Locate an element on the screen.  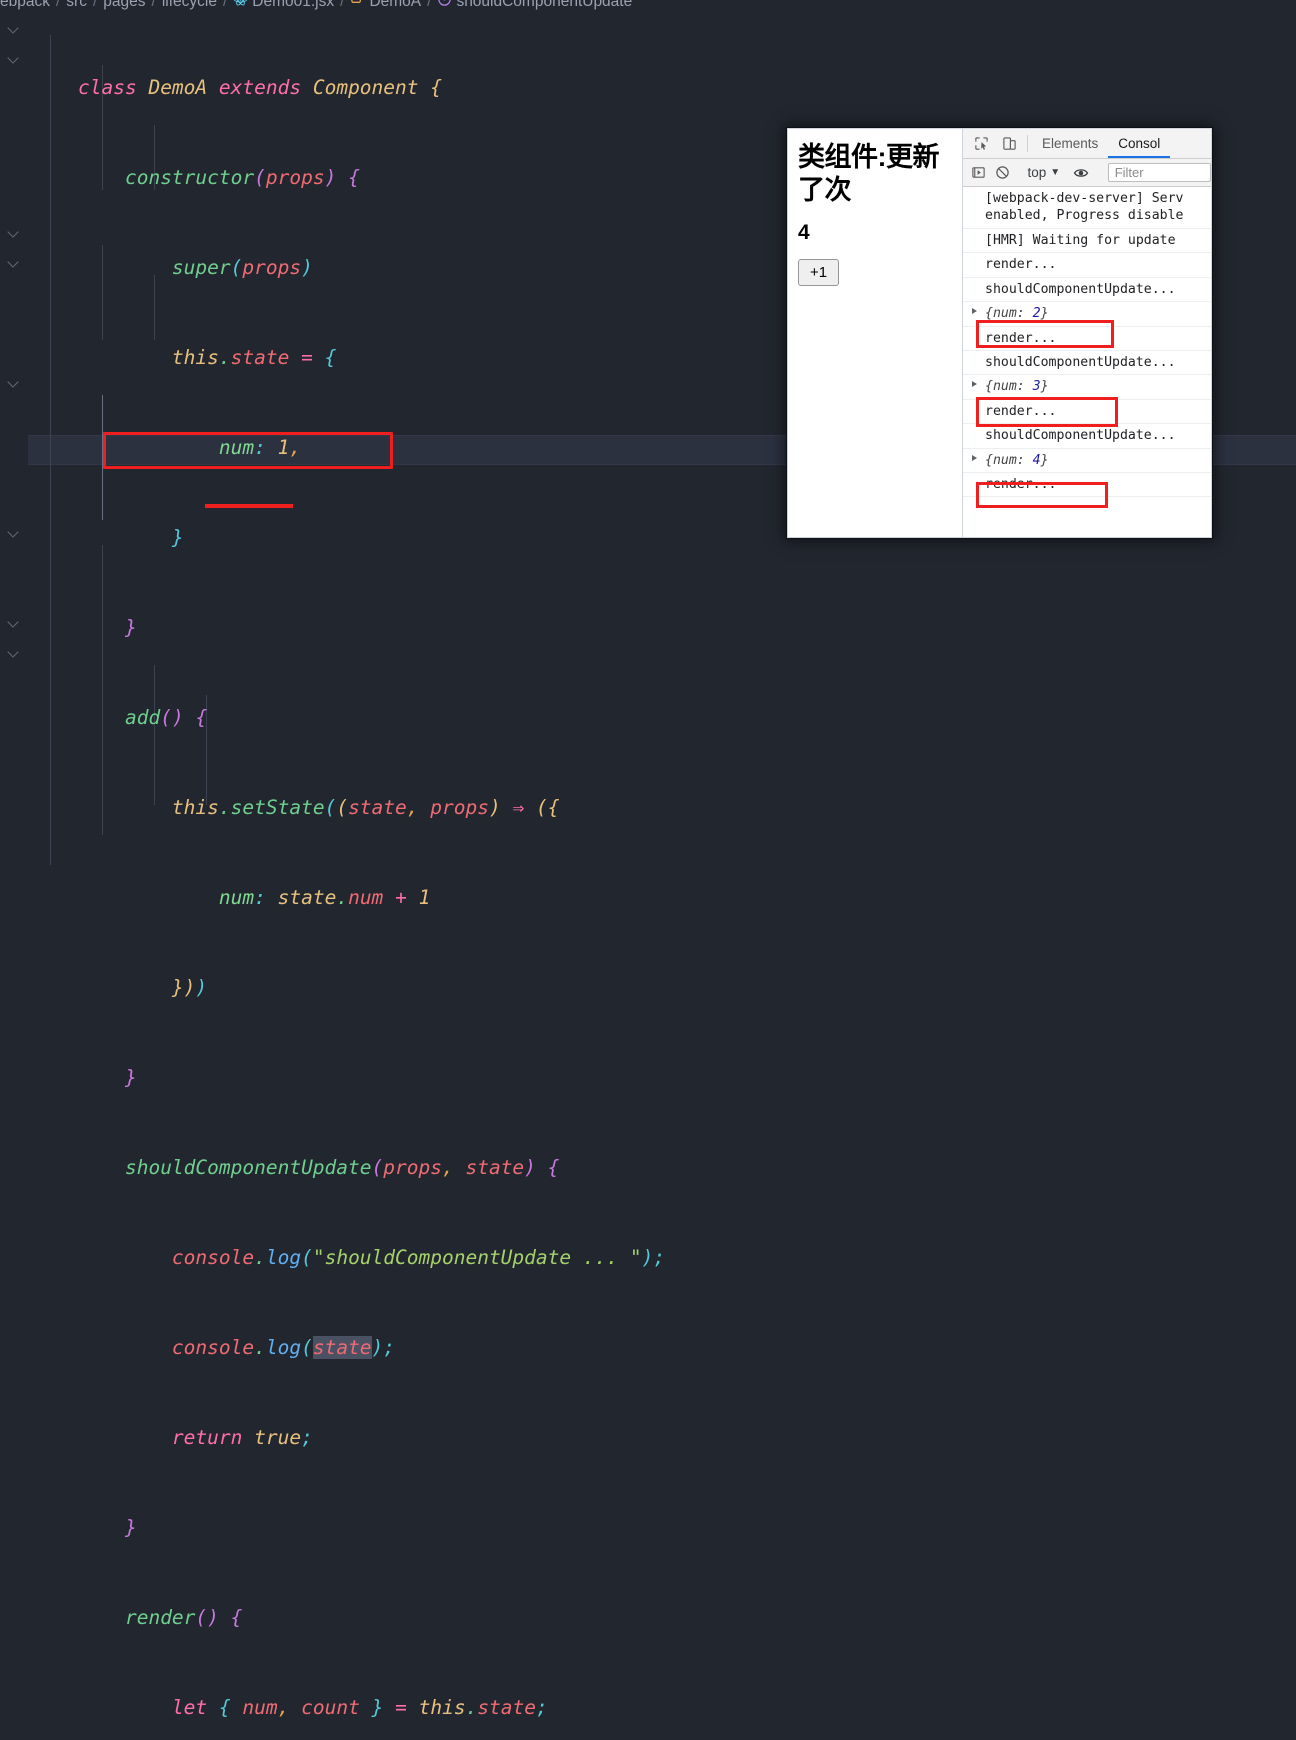
breadcrumb-item-2: pages is located at coordinates (124, 5).